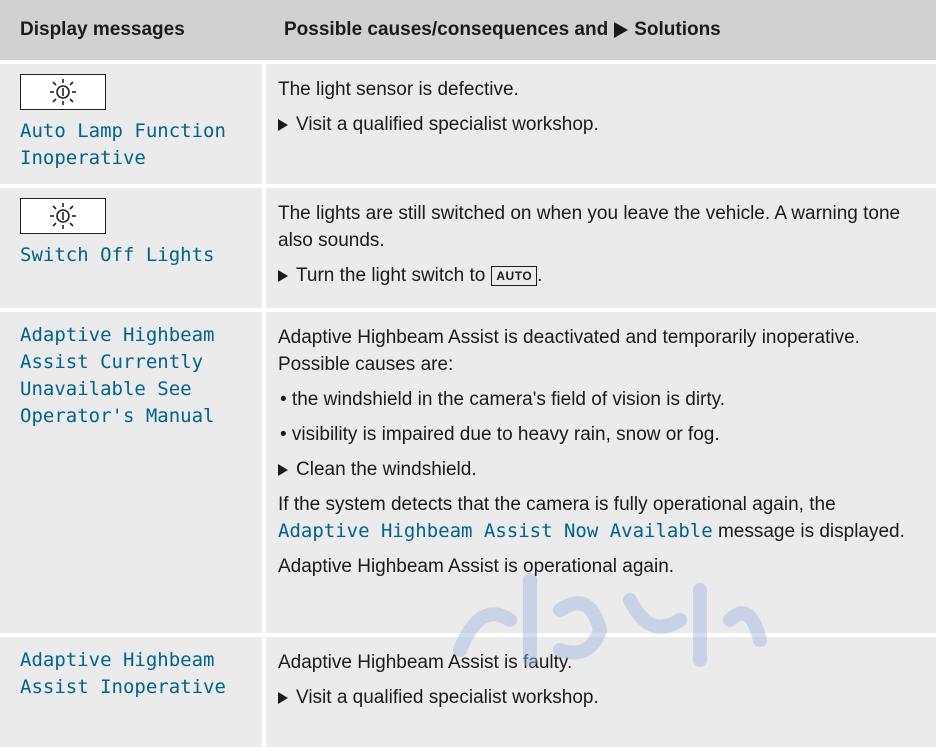 The width and height of the screenshot is (936, 751). I want to click on auto-key-badge: AUTO, so click(514, 275).